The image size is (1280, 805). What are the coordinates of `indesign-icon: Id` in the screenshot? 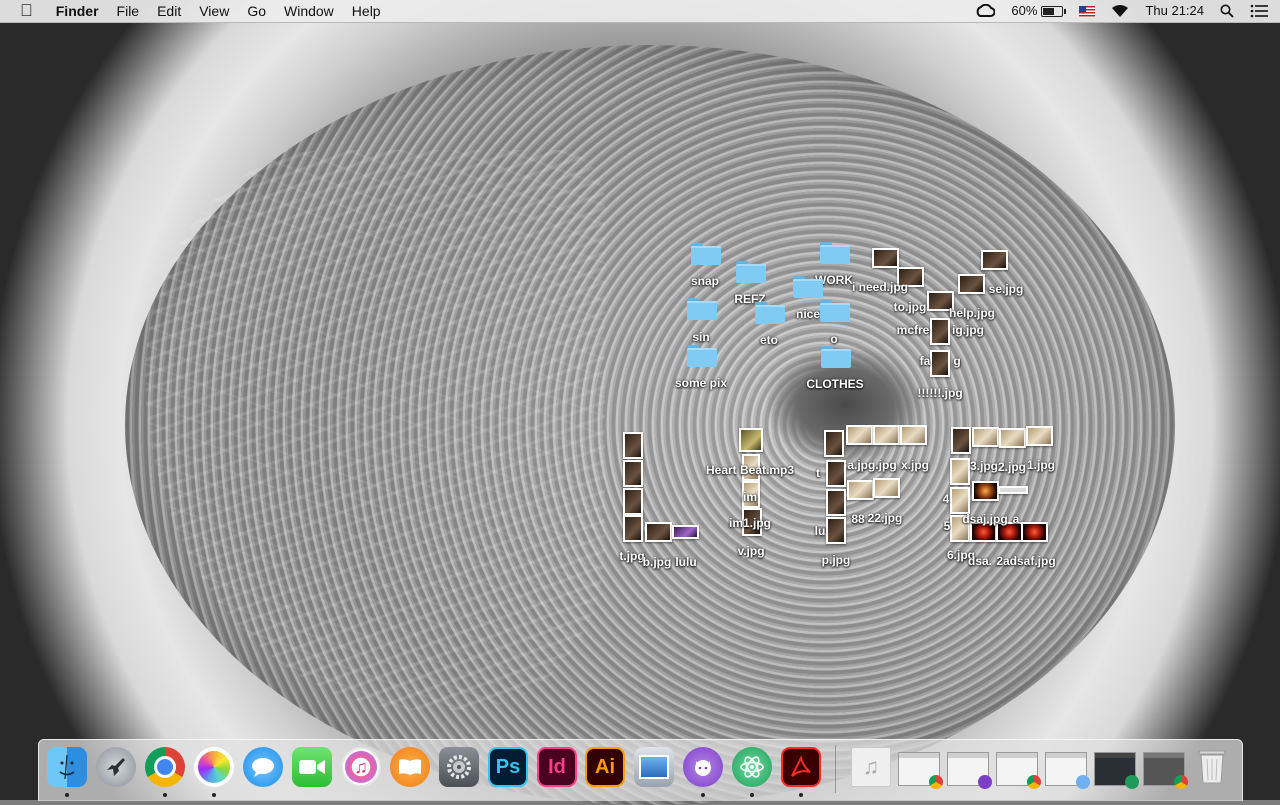 It's located at (557, 767).